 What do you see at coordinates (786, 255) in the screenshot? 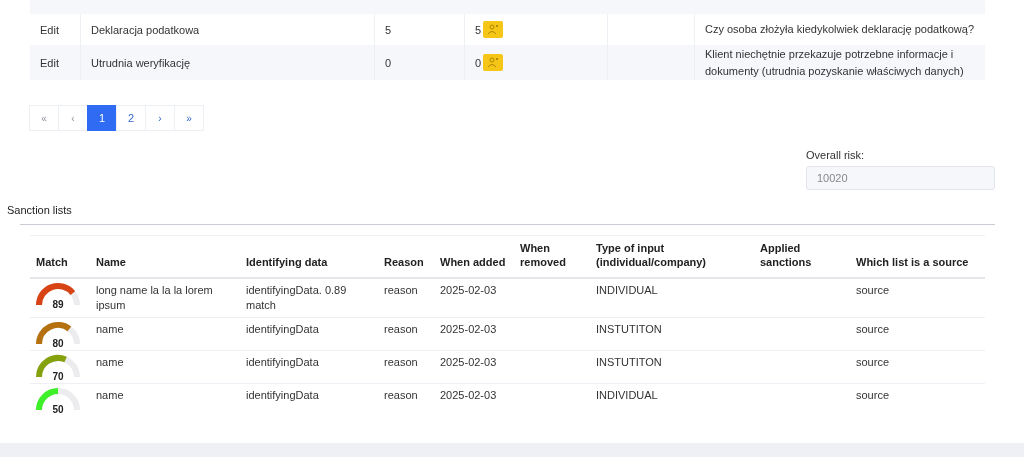
I see `column-header: Applied sanctions` at bounding box center [786, 255].